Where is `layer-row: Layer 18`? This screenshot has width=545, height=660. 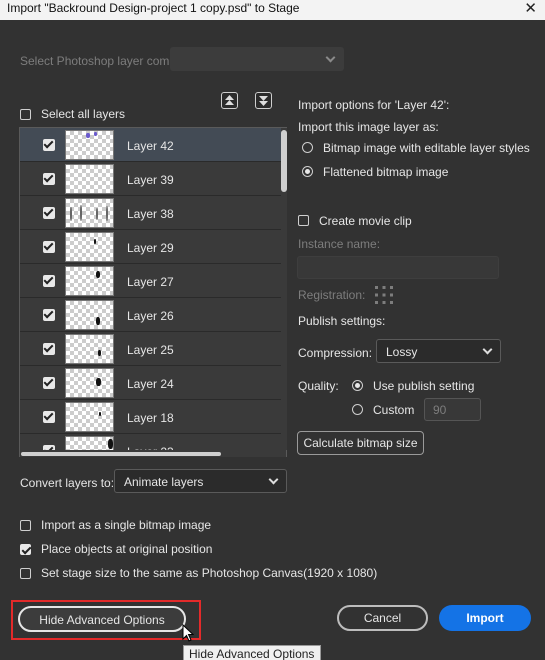
layer-row: Layer 18 is located at coordinates (151, 417).